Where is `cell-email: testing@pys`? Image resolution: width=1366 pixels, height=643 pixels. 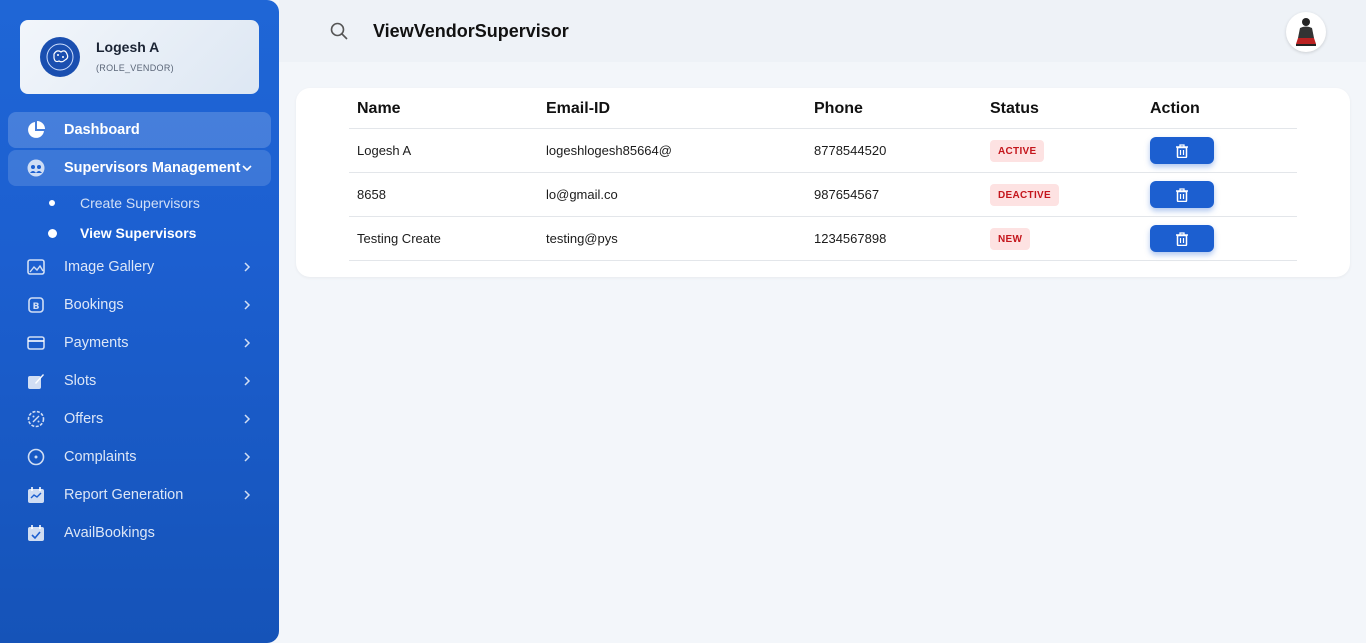
cell-email: testing@pys is located at coordinates (582, 238).